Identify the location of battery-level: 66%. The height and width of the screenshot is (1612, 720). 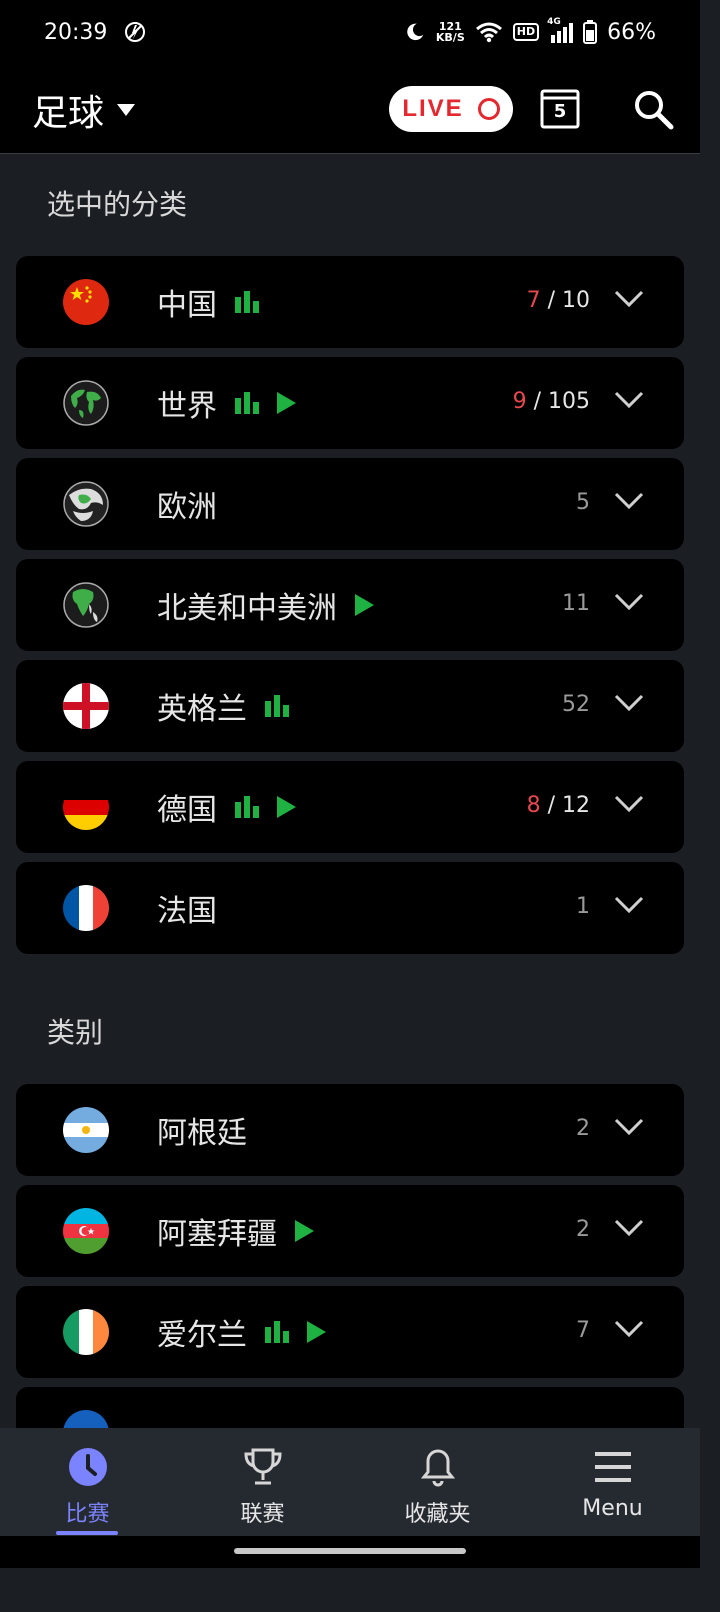
(631, 32).